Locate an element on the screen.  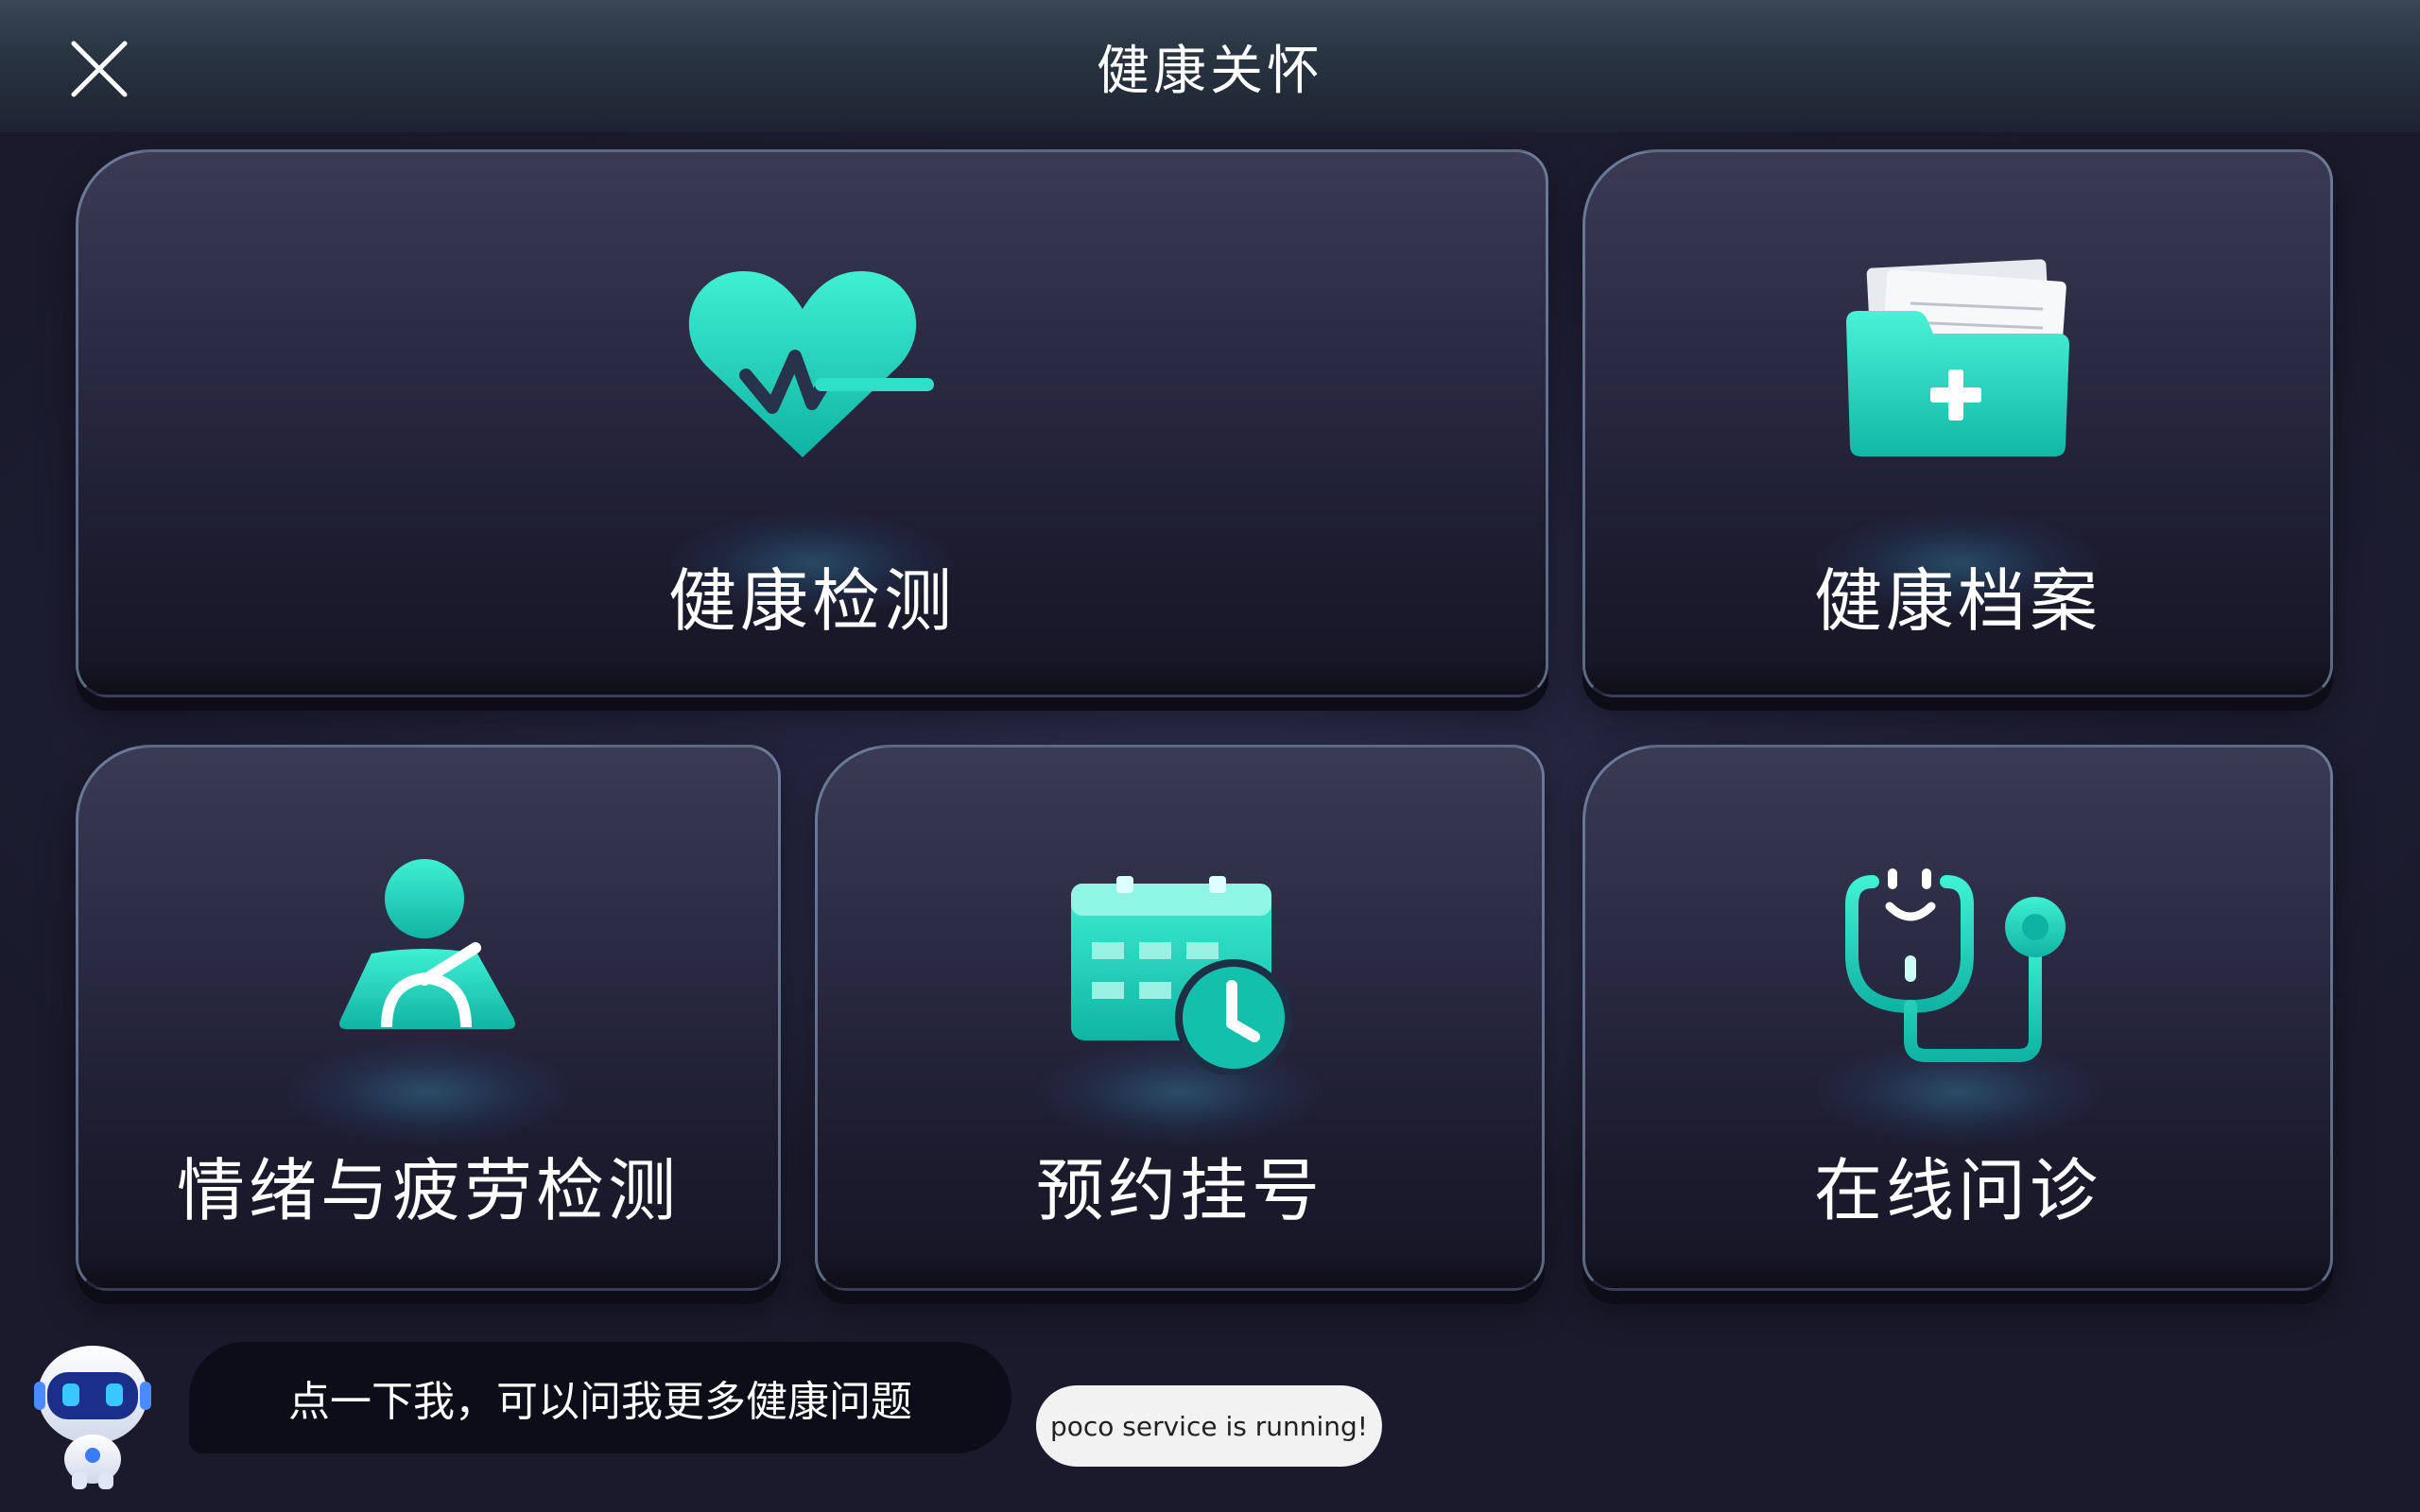
card-label: 情绪与疲劳检测 is located at coordinates (428, 1190).